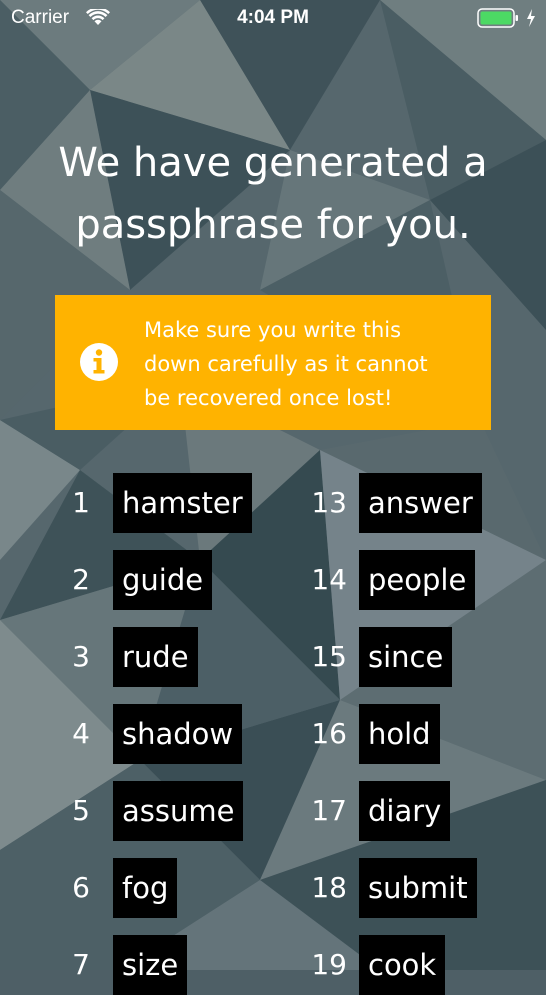  Describe the element at coordinates (406, 657) in the screenshot. I see `word-label: since` at that location.